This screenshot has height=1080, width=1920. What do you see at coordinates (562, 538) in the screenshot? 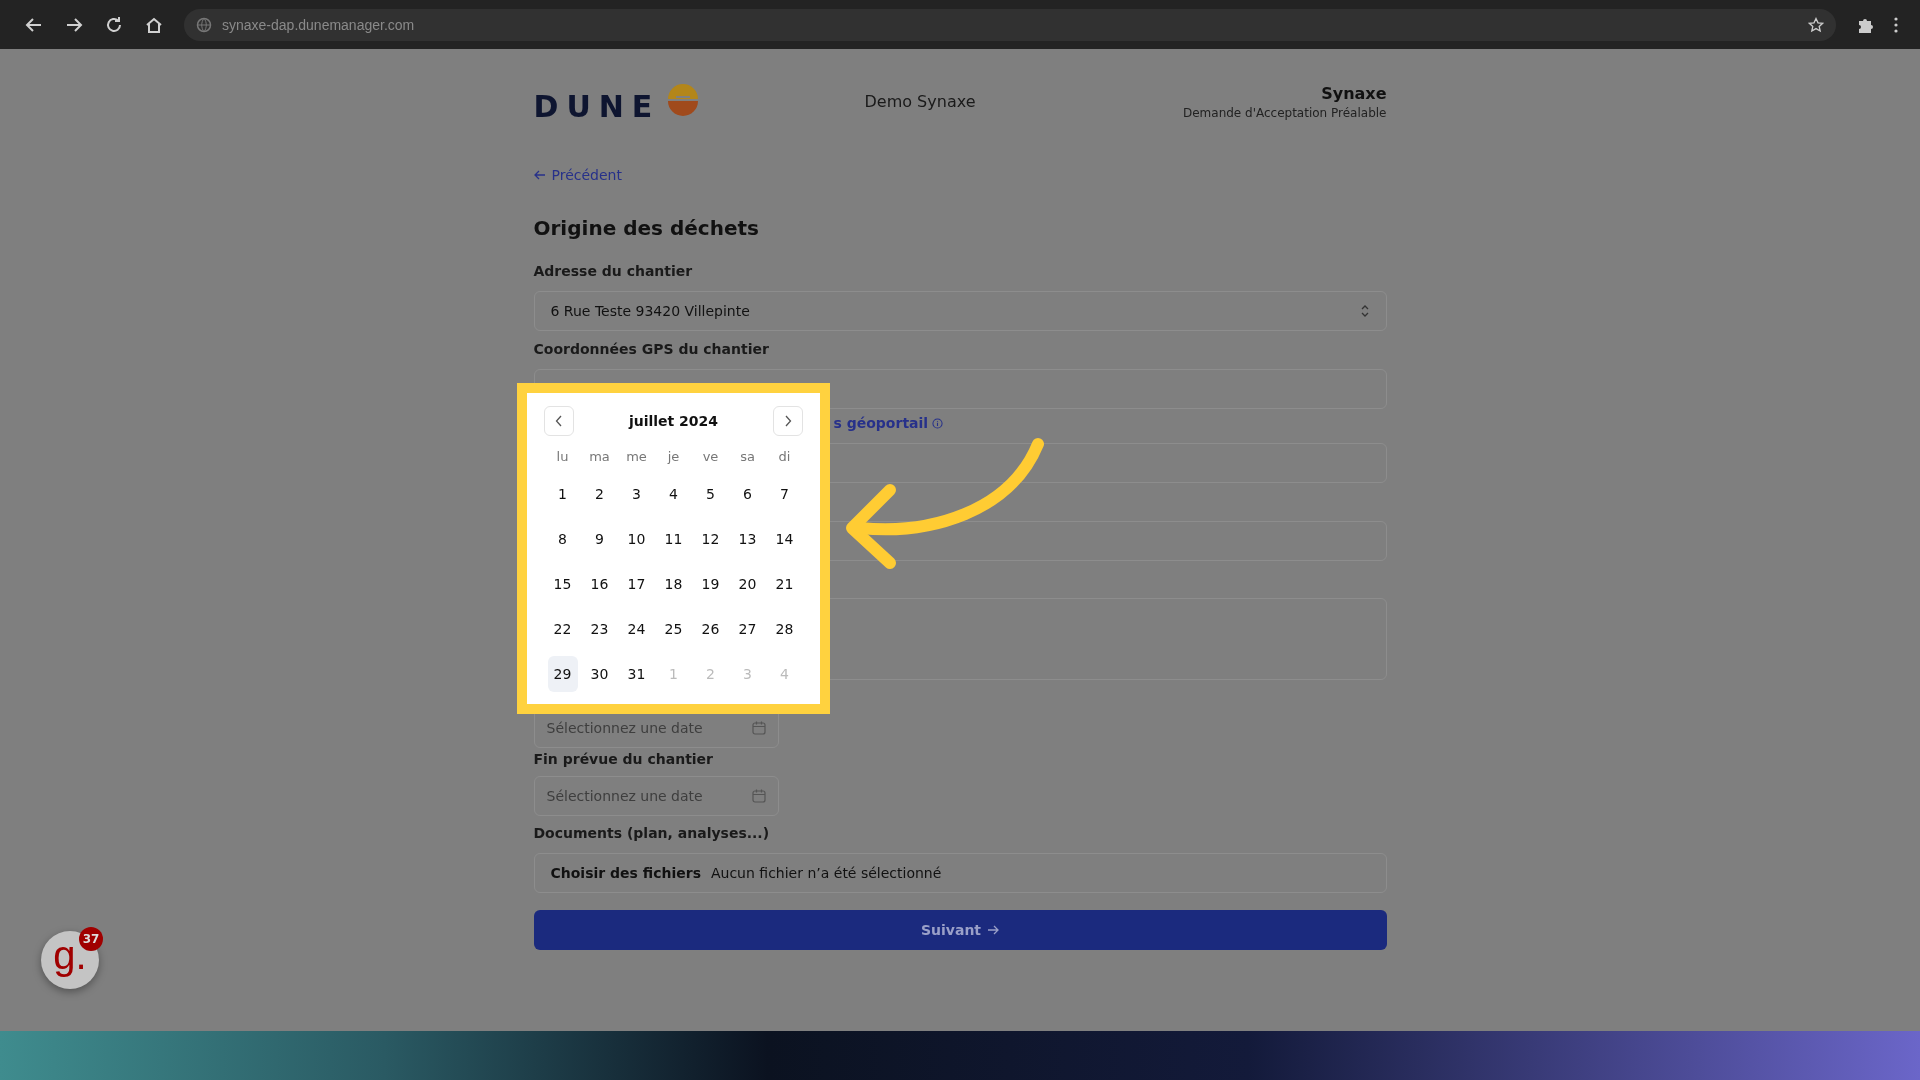
I see `calendar-day: 8` at bounding box center [562, 538].